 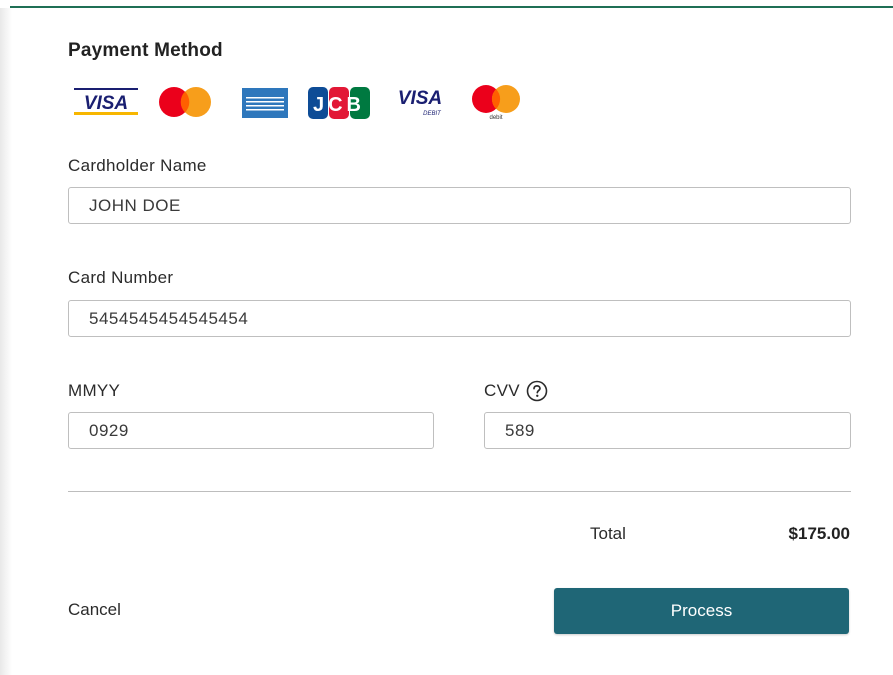 I want to click on cvv-input, so click(x=667, y=430).